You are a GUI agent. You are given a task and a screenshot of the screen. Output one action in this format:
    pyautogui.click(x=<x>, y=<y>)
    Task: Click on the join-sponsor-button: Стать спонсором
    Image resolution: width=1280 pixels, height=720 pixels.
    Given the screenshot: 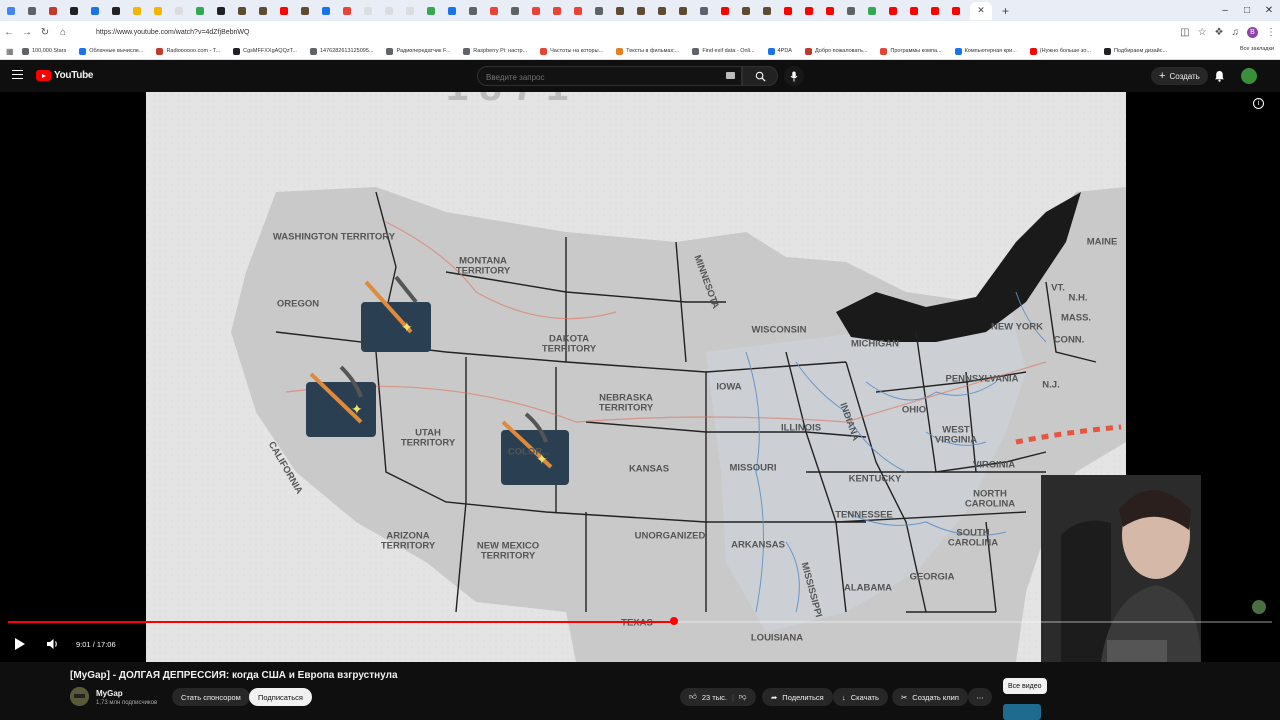 What is the action you would take?
    pyautogui.click(x=211, y=697)
    